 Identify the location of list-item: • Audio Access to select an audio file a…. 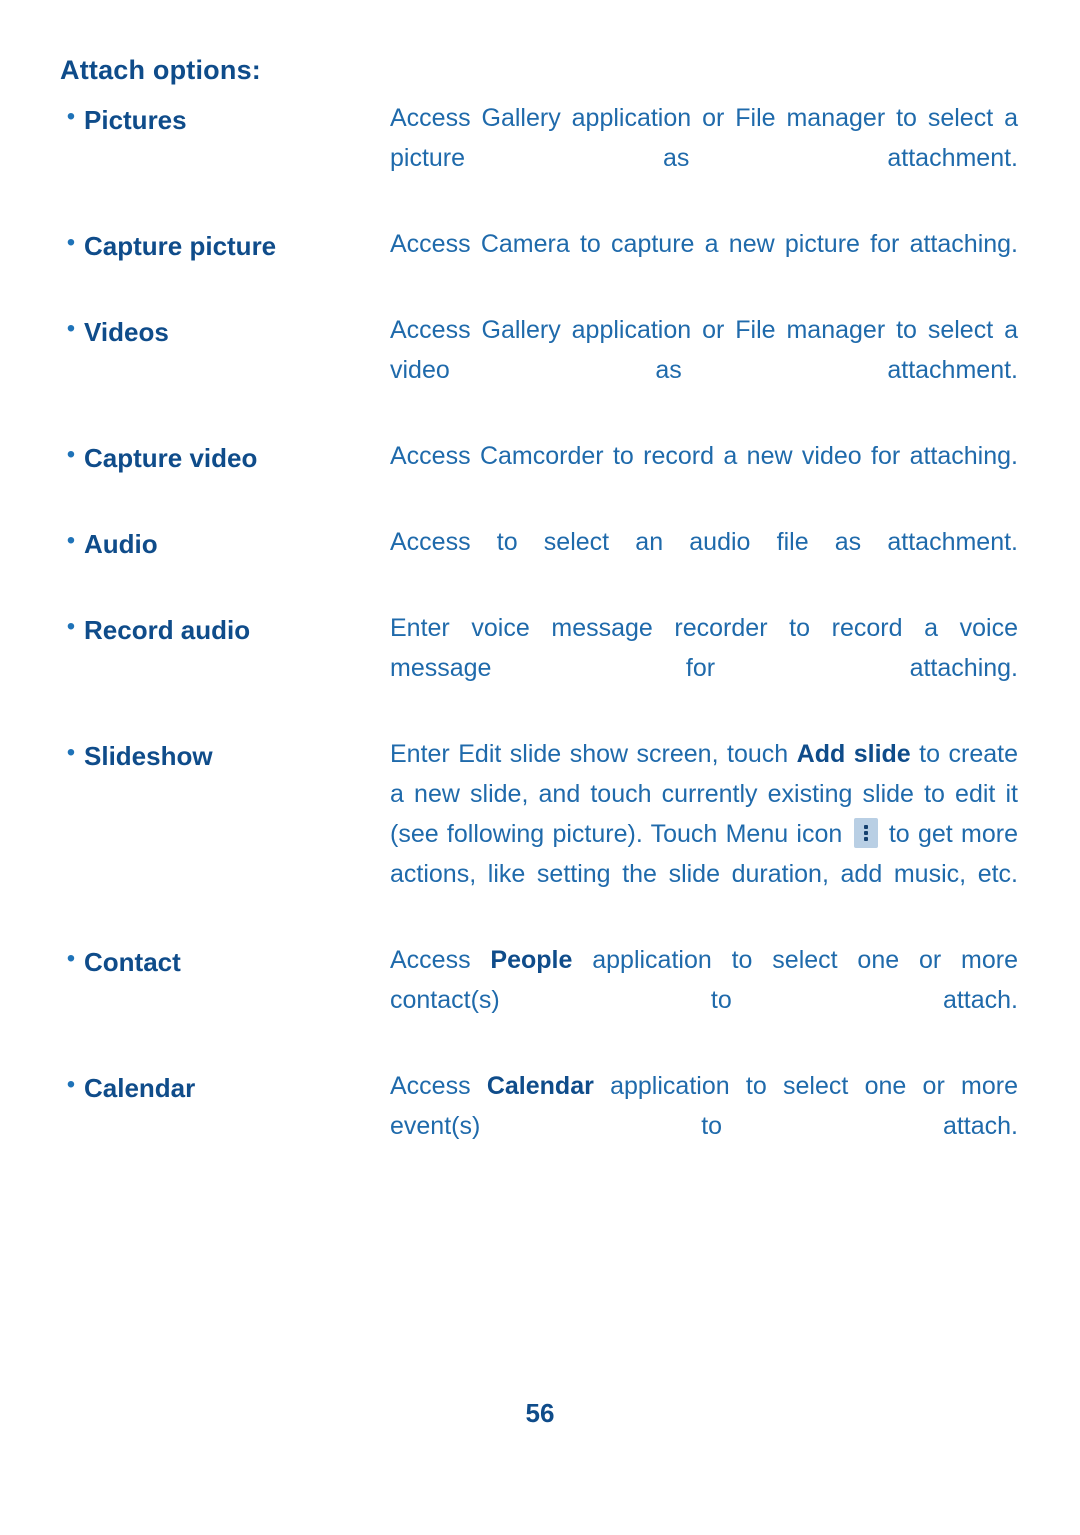
(540, 562).